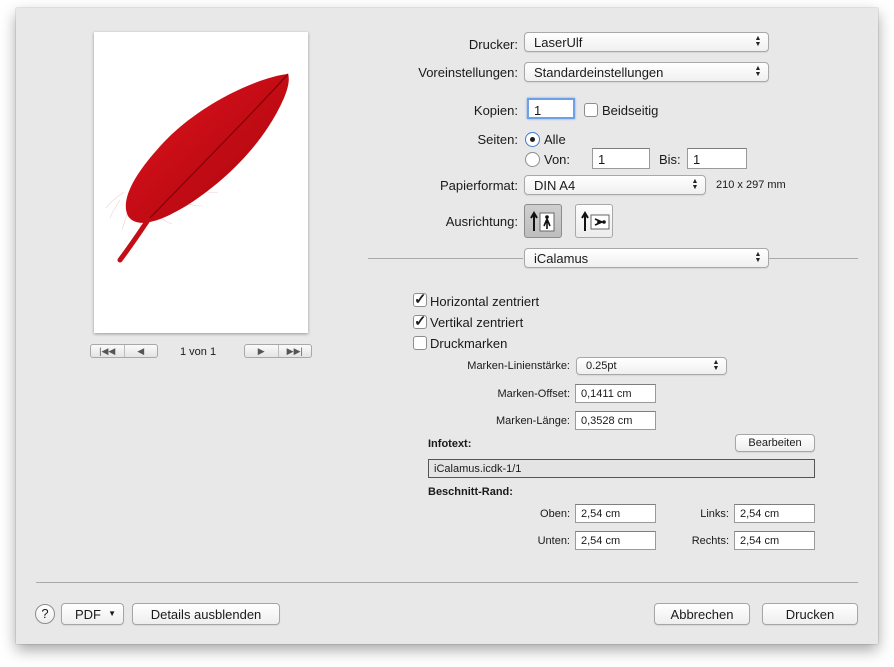 This screenshot has height=667, width=894. What do you see at coordinates (555, 139) in the screenshot?
I see `pages-all-label: Alle` at bounding box center [555, 139].